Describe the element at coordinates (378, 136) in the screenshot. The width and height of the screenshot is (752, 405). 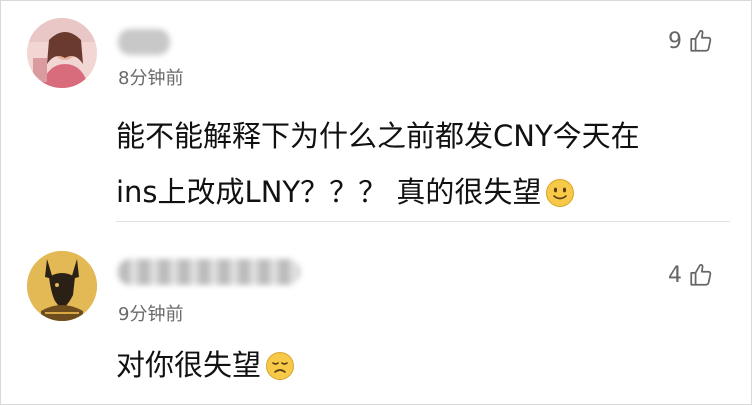
I see `comment-text-line: 能不能解释下为什么之前都发CNY今天在` at that location.